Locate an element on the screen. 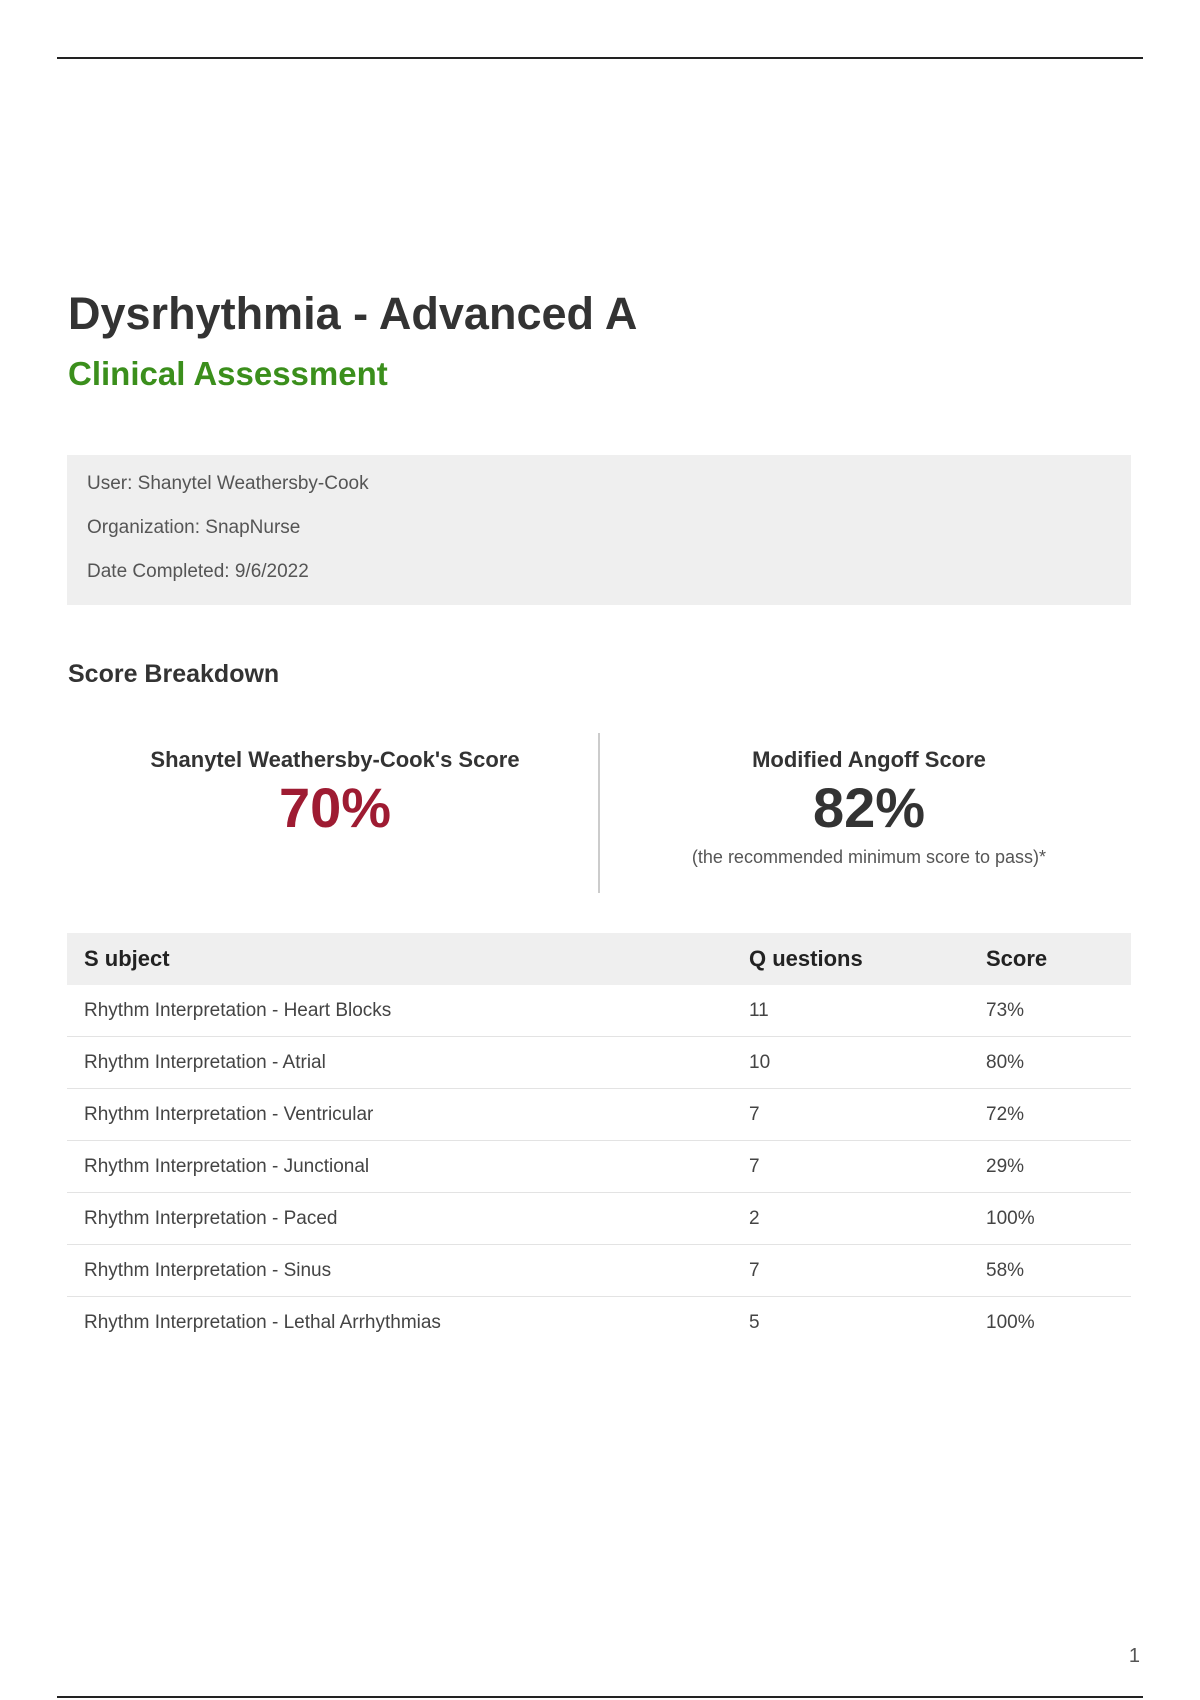 The width and height of the screenshot is (1200, 1700). user-score-panel: Shanytel Weathersby-Cook's Score 70% is located at coordinates (335, 786).